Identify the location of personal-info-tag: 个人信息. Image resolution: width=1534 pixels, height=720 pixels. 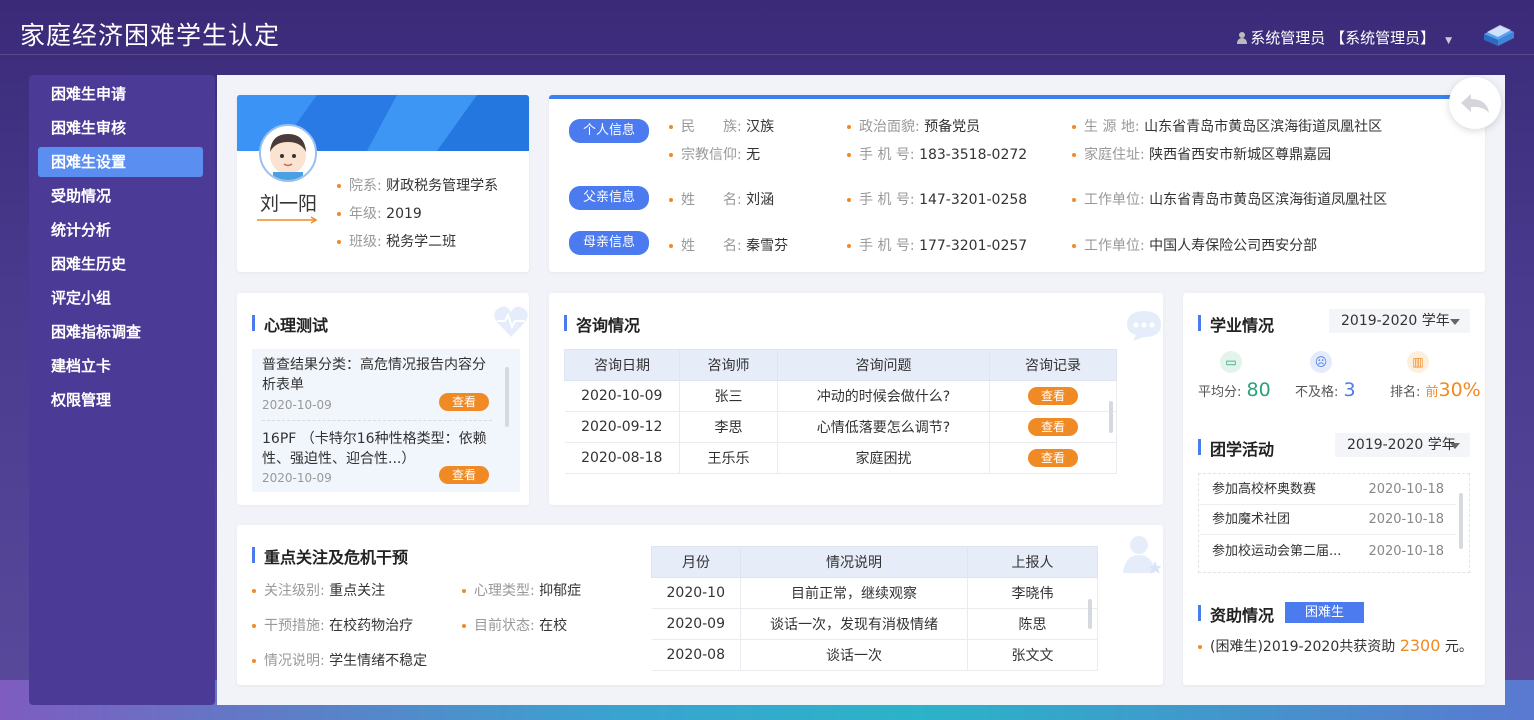
(609, 131).